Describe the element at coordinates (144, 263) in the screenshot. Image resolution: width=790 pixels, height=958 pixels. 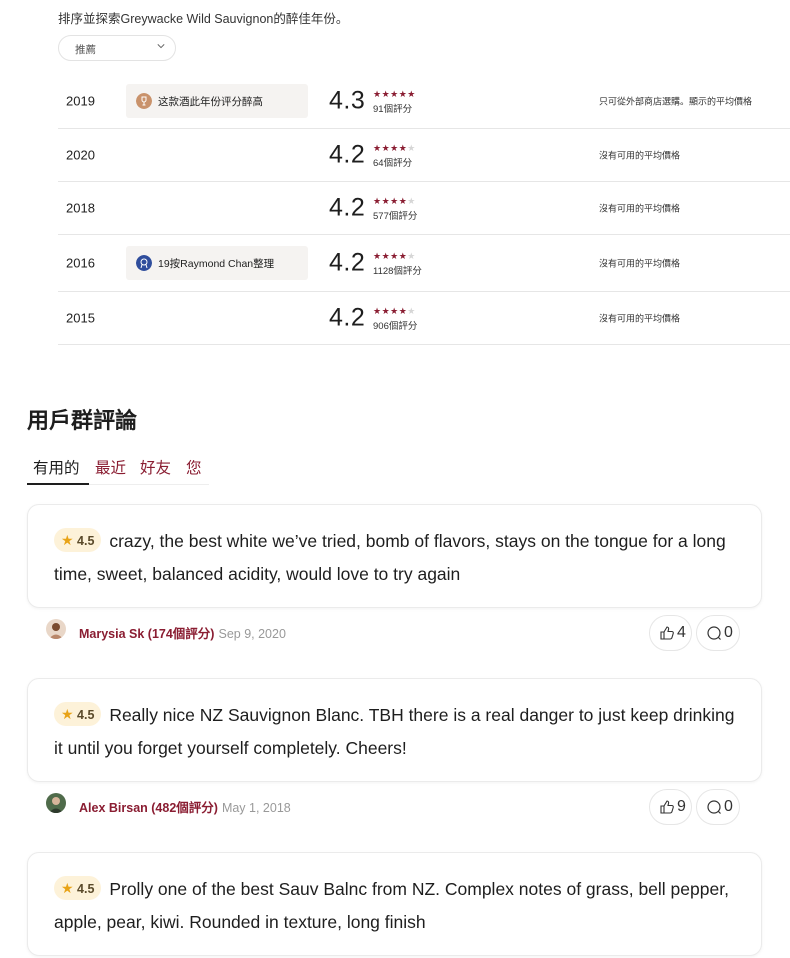
I see `ribbon-icon` at that location.